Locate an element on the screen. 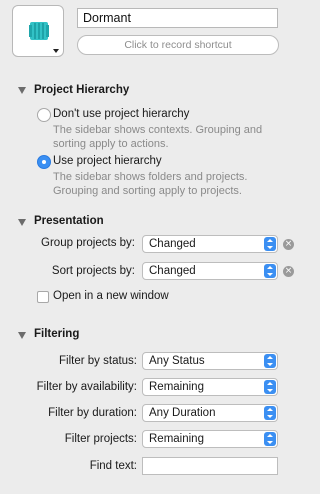 This screenshot has width=320, height=494. select-value: Any Status is located at coordinates (177, 361).